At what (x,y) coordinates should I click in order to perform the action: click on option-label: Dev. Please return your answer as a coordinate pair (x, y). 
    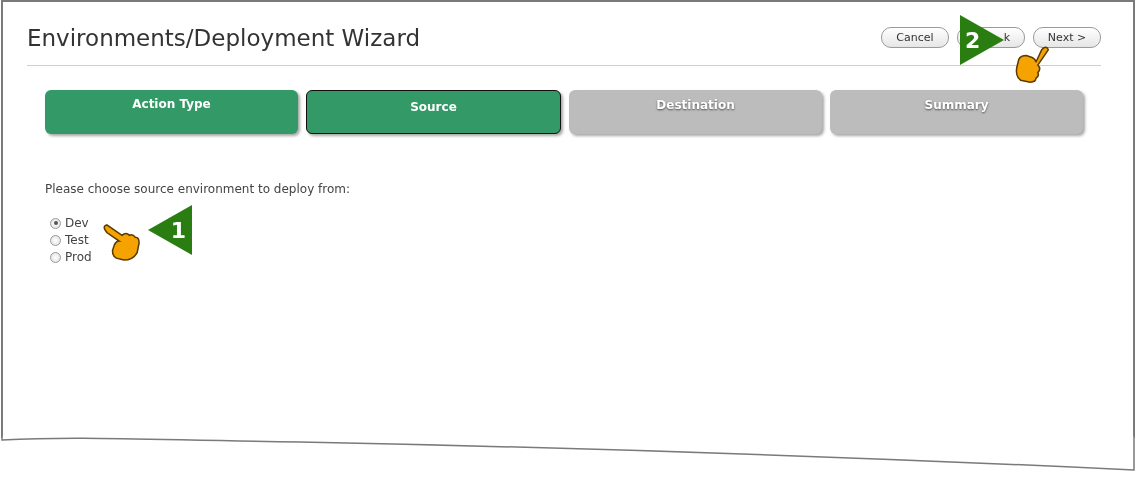
    Looking at the image, I should click on (77, 223).